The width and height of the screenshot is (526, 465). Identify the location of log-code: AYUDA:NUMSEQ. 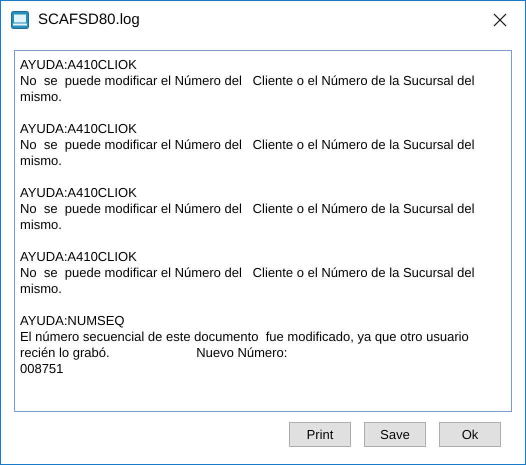
(73, 321).